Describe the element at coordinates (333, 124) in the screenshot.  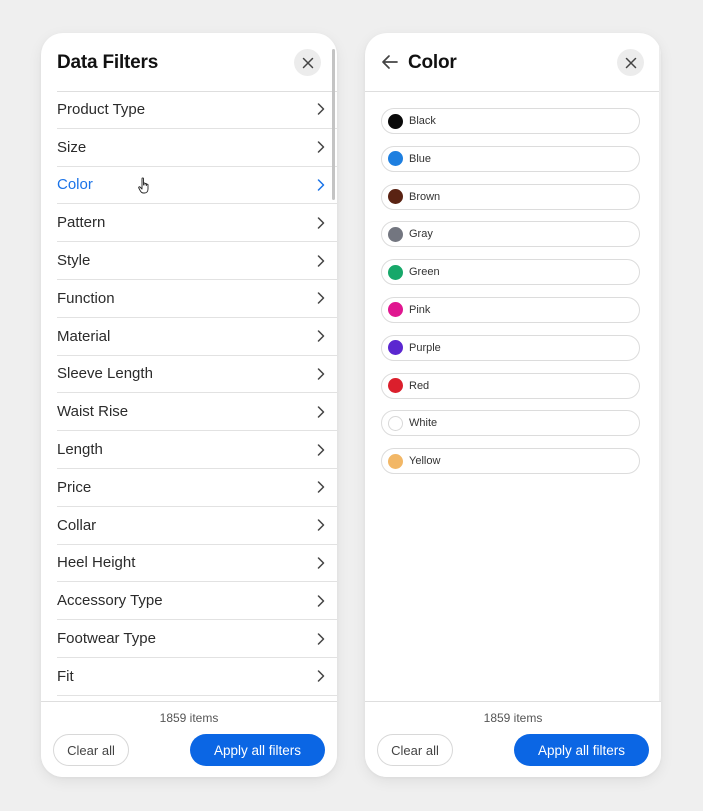
I see `scrollbar-thumb` at that location.